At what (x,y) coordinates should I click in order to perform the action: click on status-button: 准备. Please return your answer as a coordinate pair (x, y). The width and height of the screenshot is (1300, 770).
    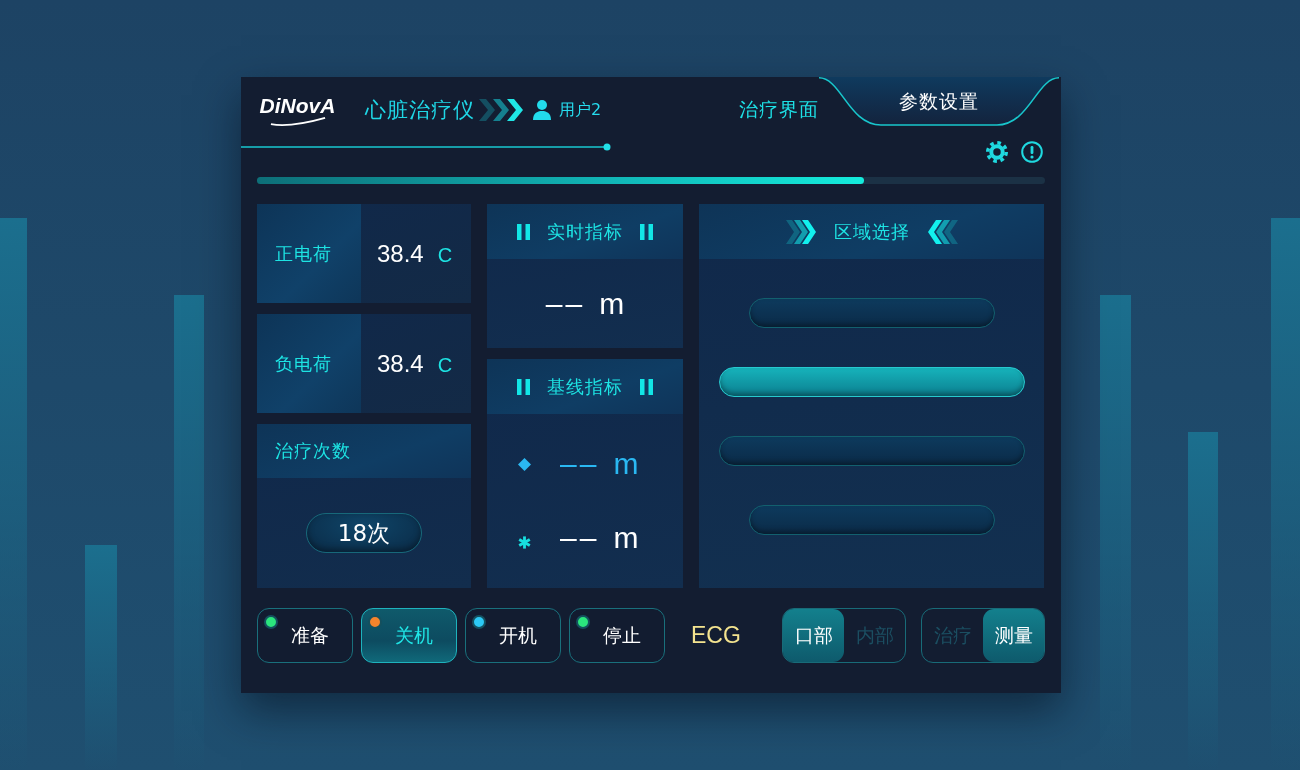
    Looking at the image, I should click on (305, 635).